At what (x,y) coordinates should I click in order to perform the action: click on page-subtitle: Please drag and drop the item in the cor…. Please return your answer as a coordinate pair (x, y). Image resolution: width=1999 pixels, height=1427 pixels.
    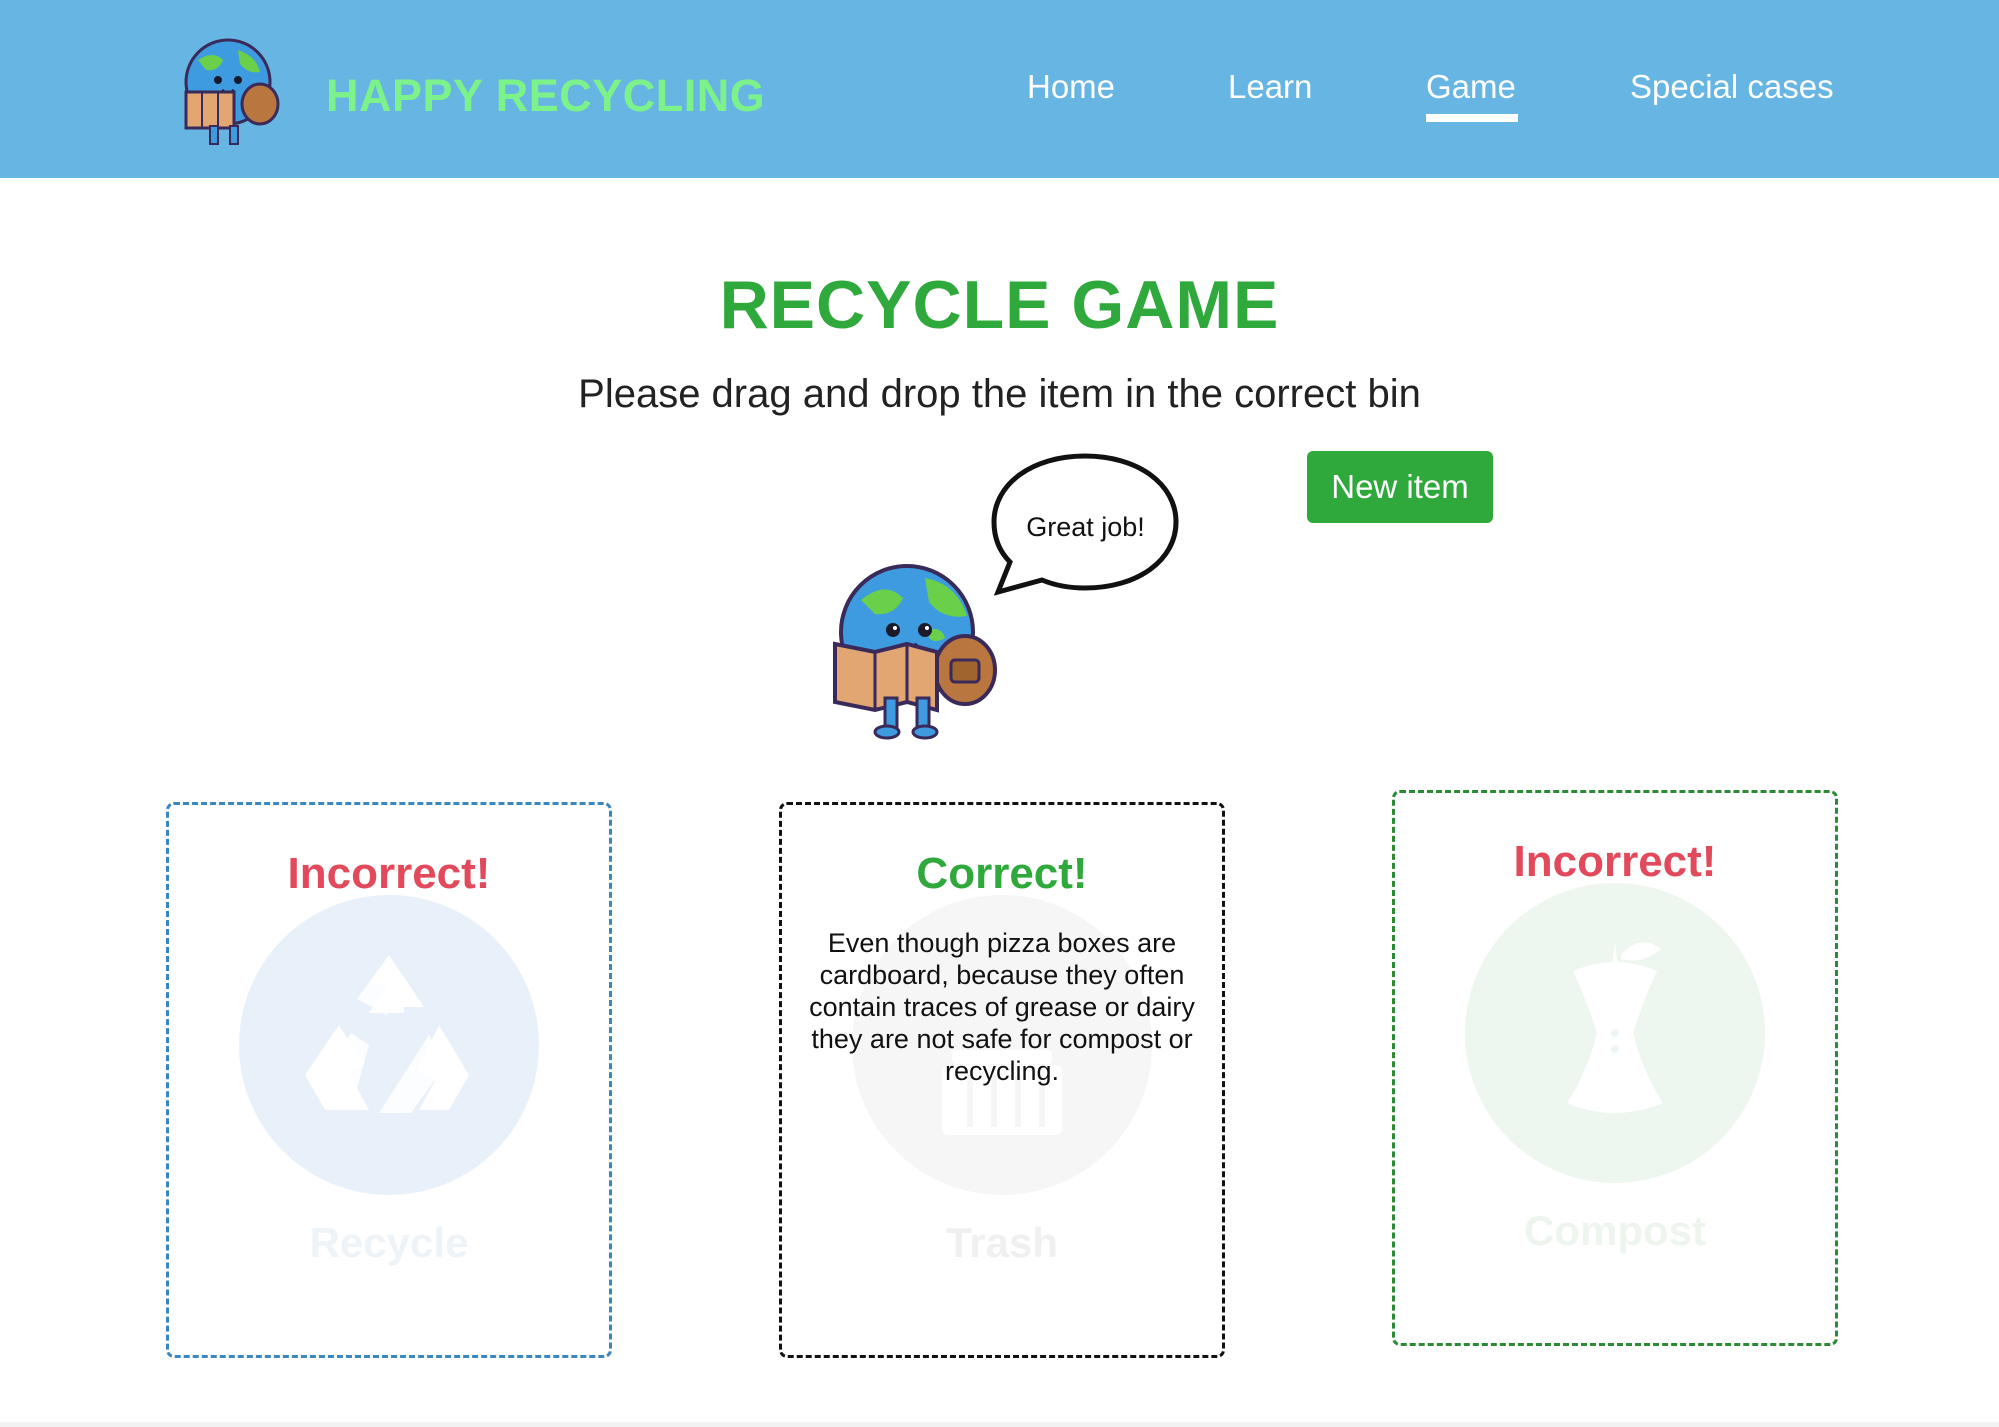
    Looking at the image, I should click on (999, 394).